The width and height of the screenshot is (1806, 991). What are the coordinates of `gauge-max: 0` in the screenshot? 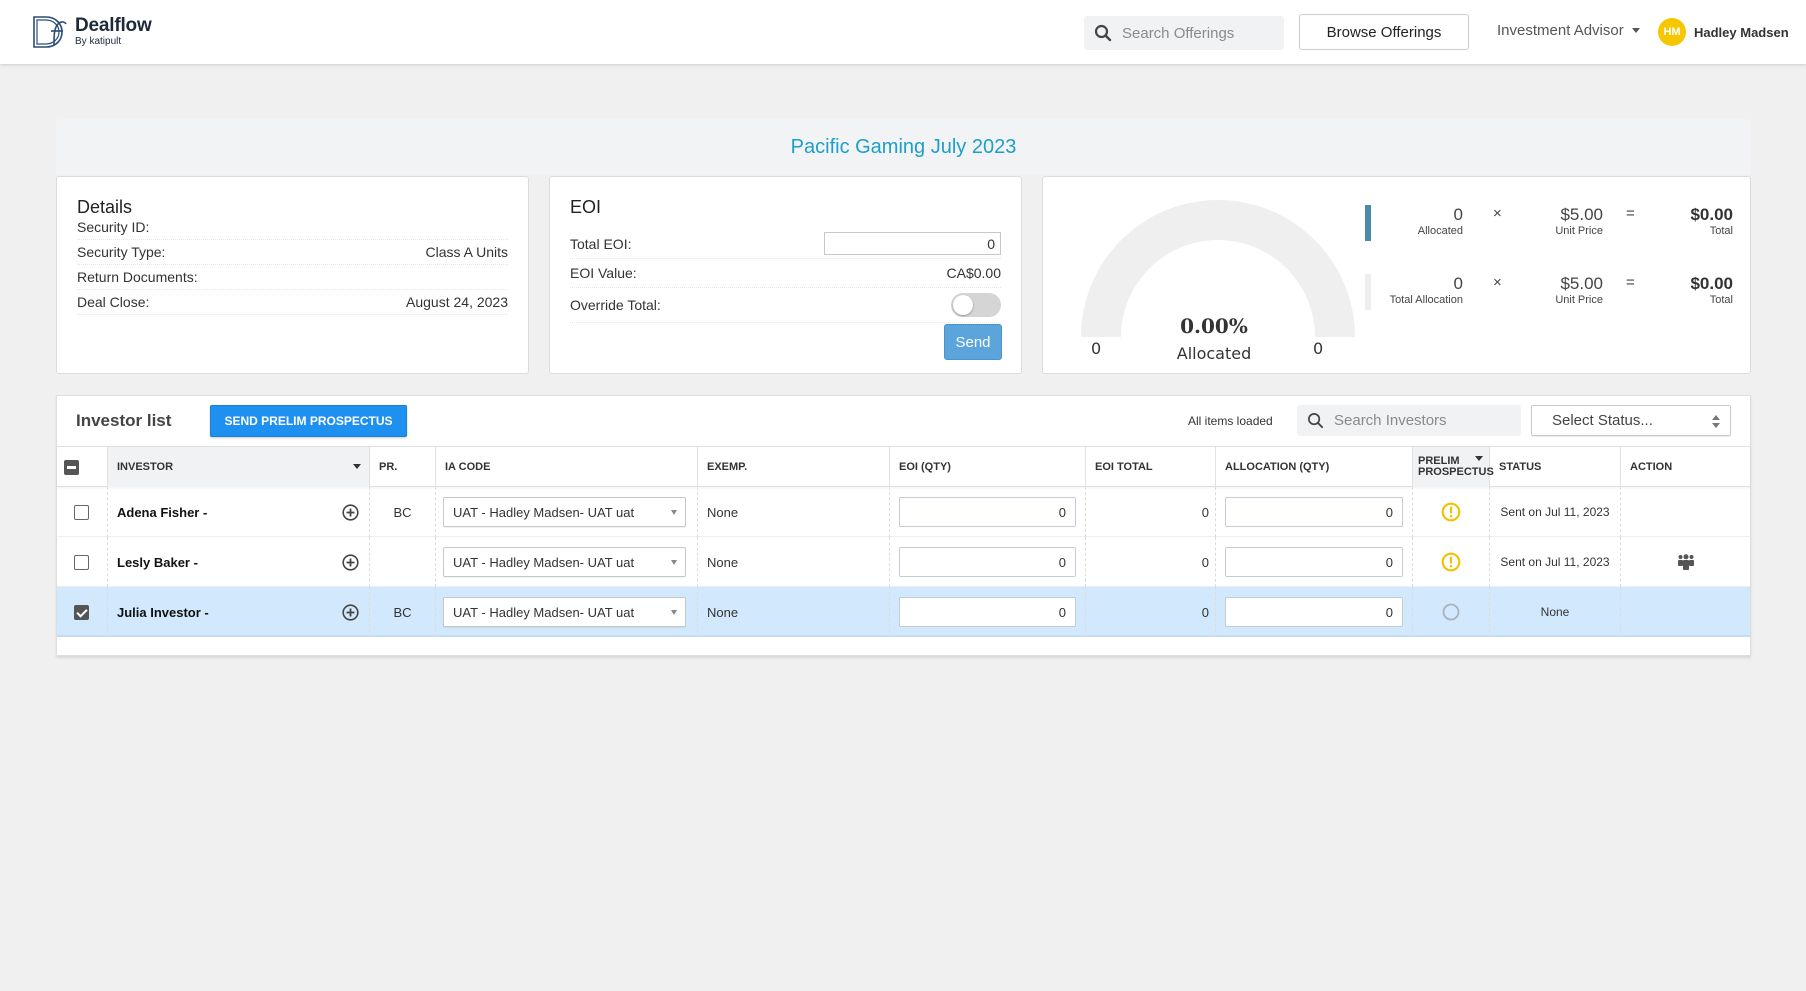 It's located at (1318, 348).